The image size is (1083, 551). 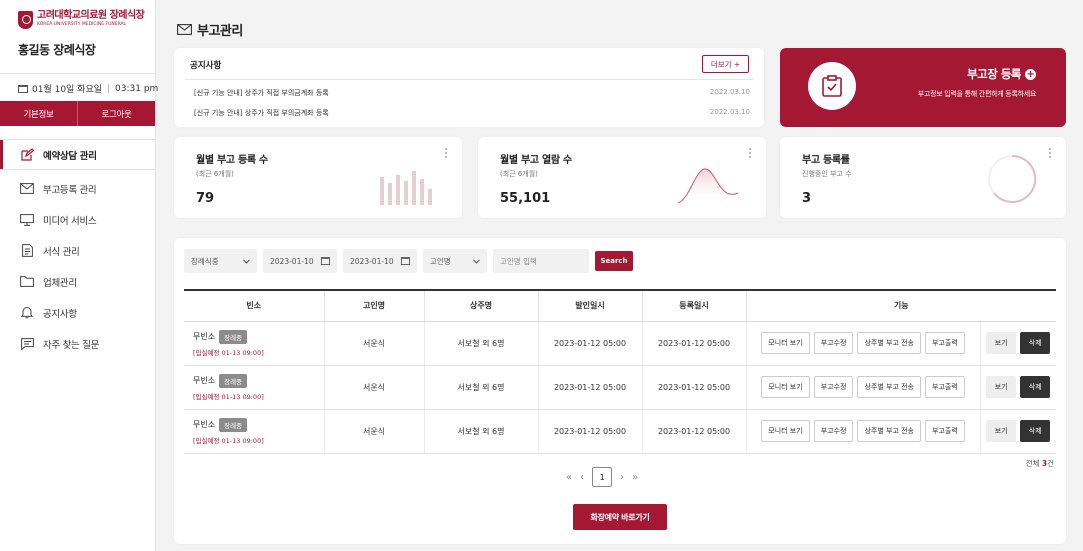 I want to click on check-in-plan: [입실예정 01-13 09:00], so click(x=228, y=440).